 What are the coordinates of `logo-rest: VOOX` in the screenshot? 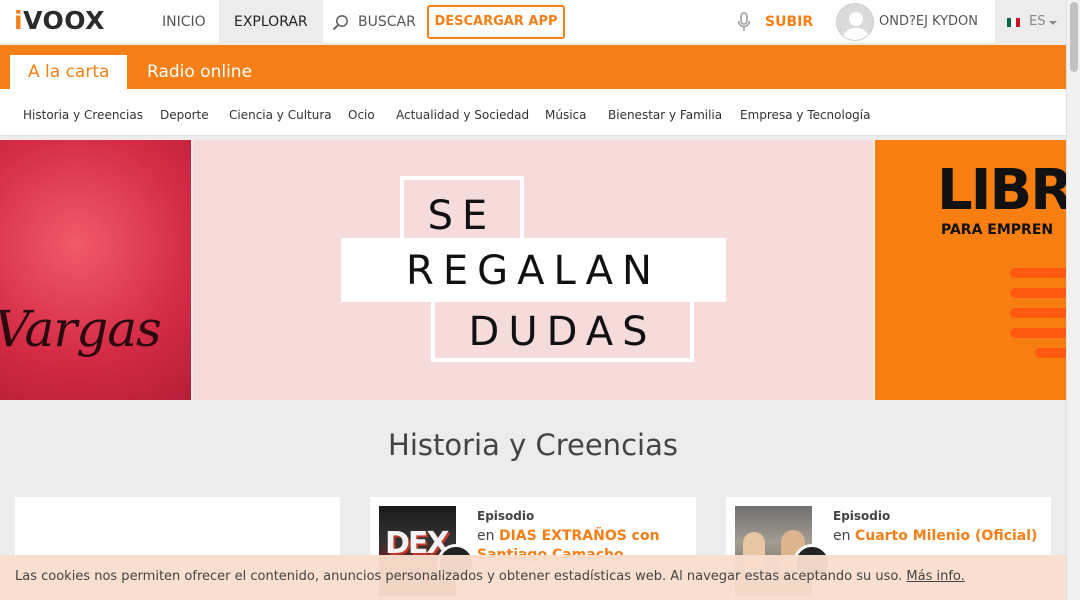 It's located at (64, 20).